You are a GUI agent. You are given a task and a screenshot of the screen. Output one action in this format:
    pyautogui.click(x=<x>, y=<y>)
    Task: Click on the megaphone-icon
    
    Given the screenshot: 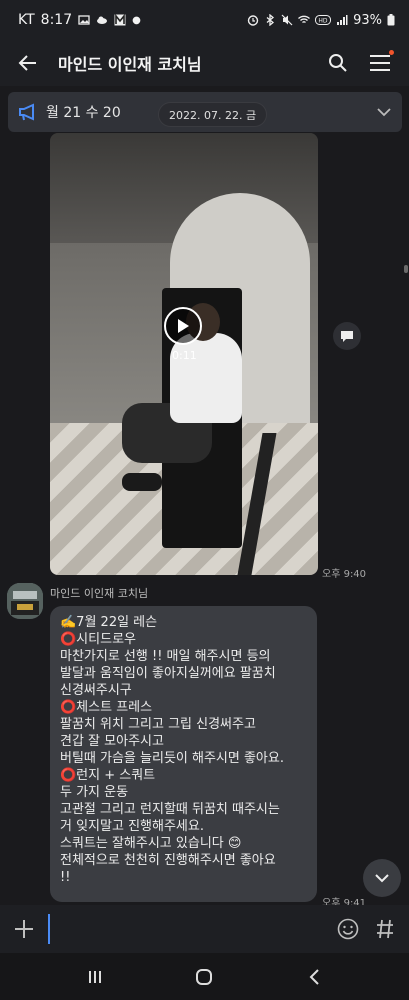 What is the action you would take?
    pyautogui.click(x=26, y=112)
    